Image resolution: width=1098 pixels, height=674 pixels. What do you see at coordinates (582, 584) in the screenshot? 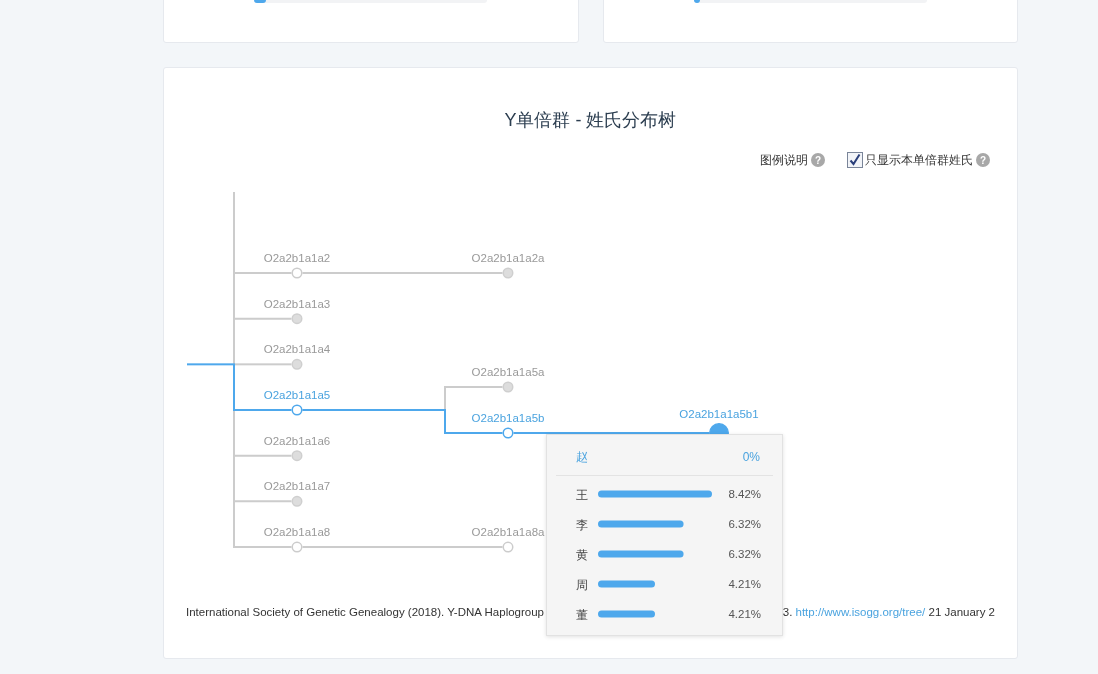
I see `surname-label: 周` at bounding box center [582, 584].